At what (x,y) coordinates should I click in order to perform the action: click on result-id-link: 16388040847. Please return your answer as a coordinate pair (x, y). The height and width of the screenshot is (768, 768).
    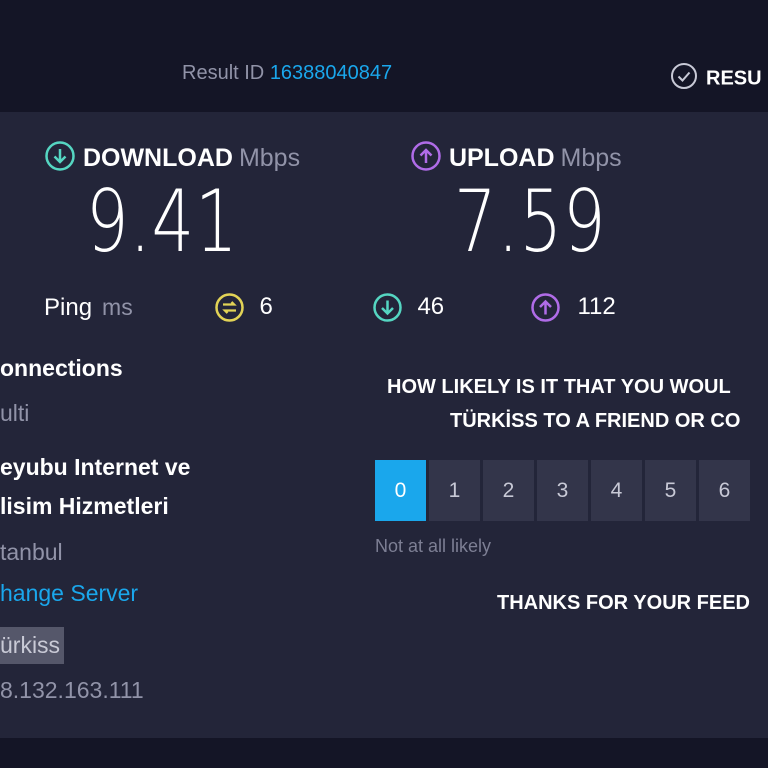
    Looking at the image, I should click on (331, 73).